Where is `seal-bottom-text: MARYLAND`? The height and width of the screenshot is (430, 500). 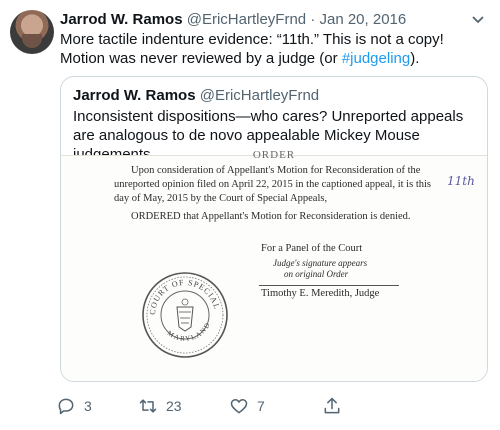
seal-bottom-text: MARYLAND is located at coordinates (188, 331).